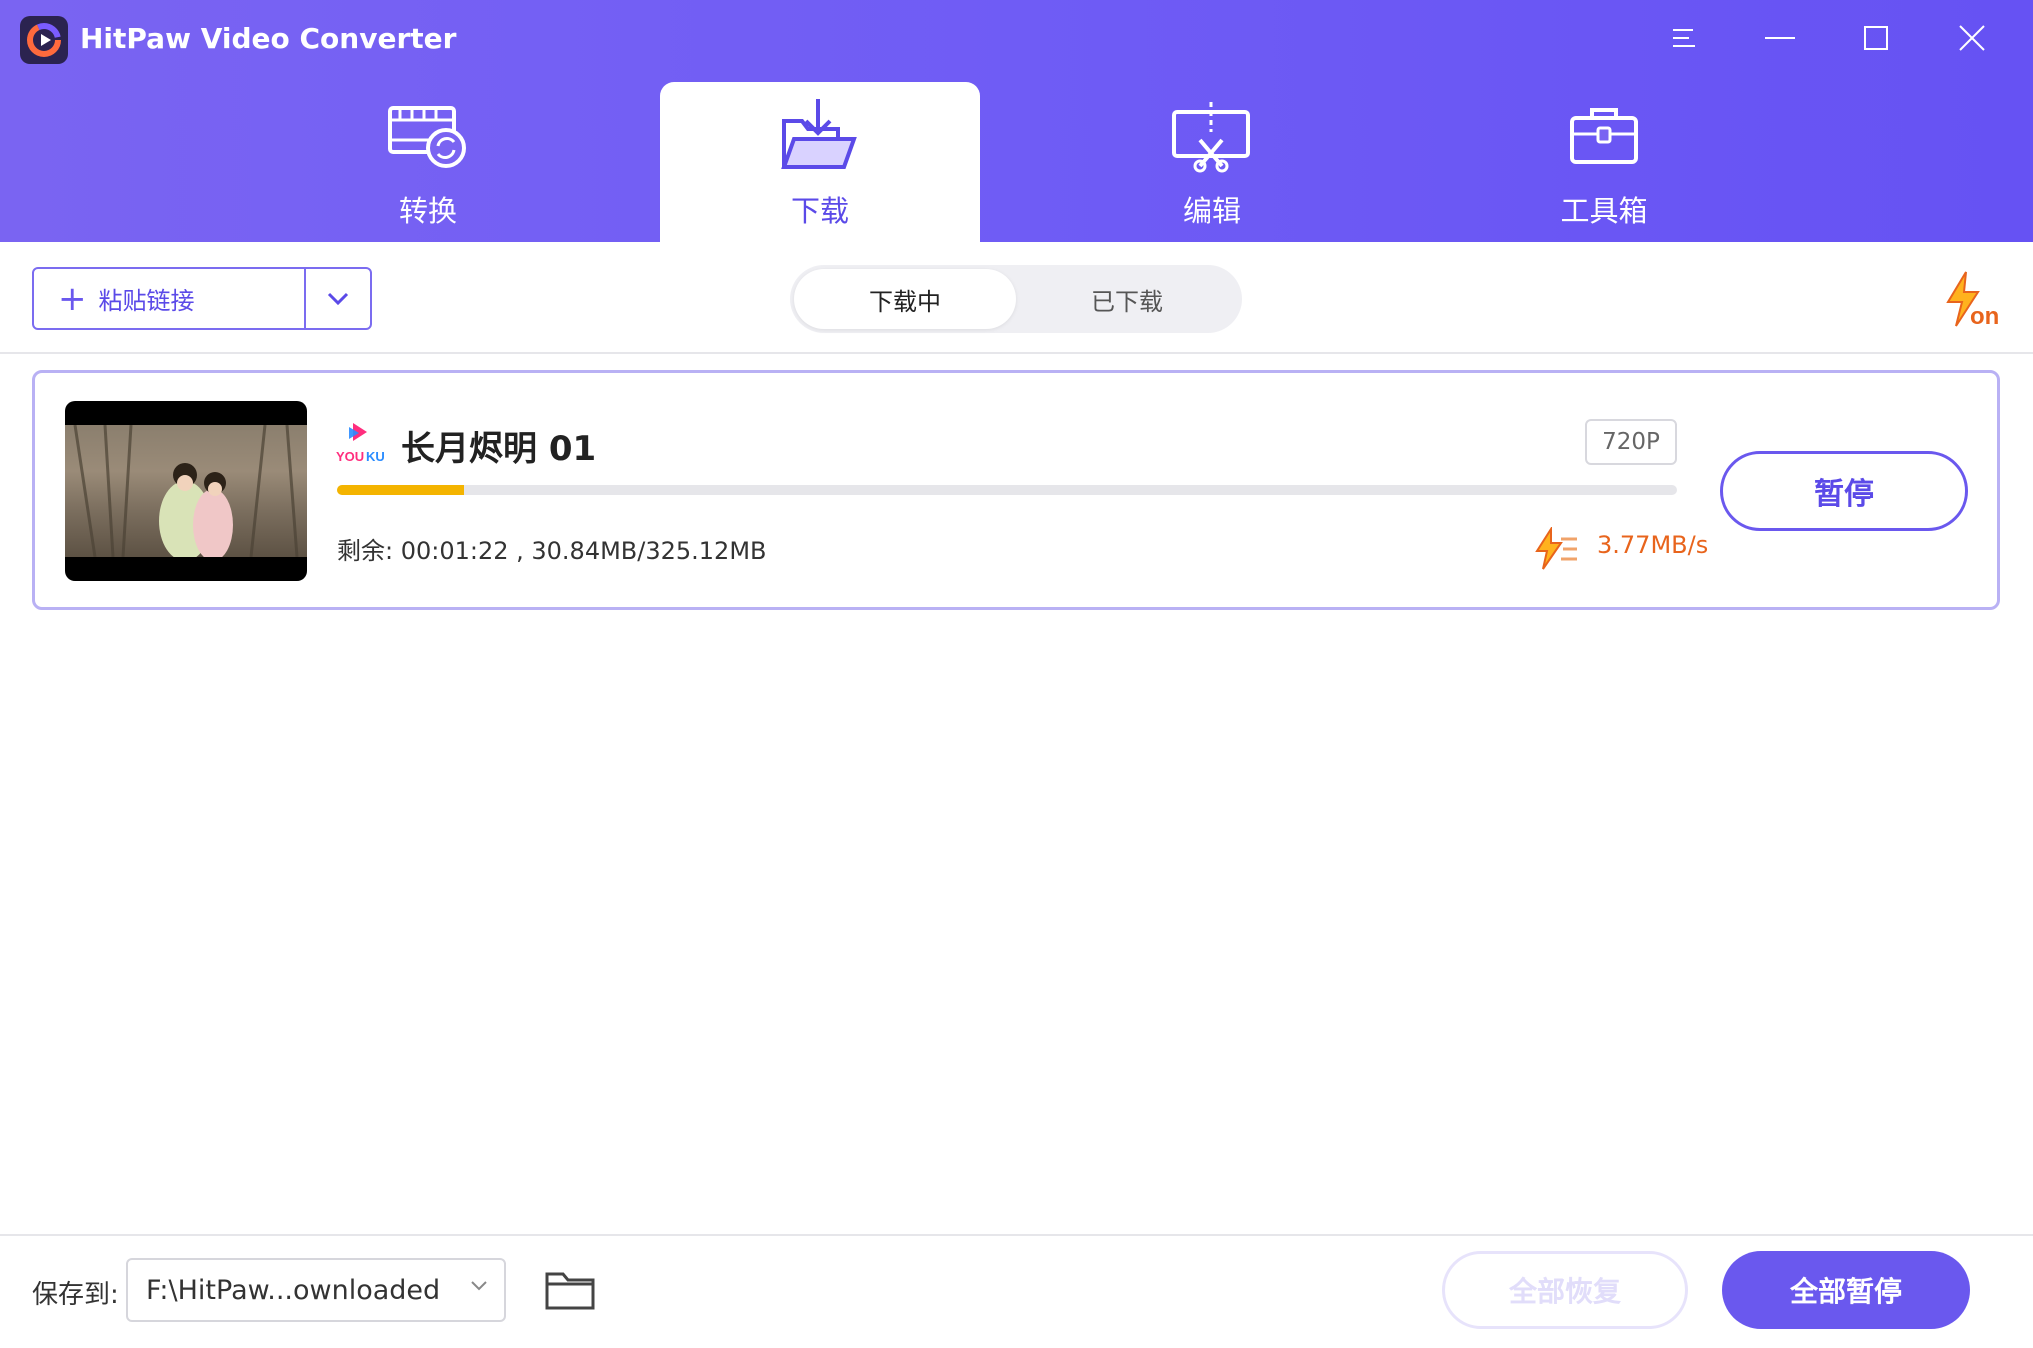 The width and height of the screenshot is (2033, 1348). Describe the element at coordinates (1780, 38) in the screenshot. I see `minimize-icon` at that location.